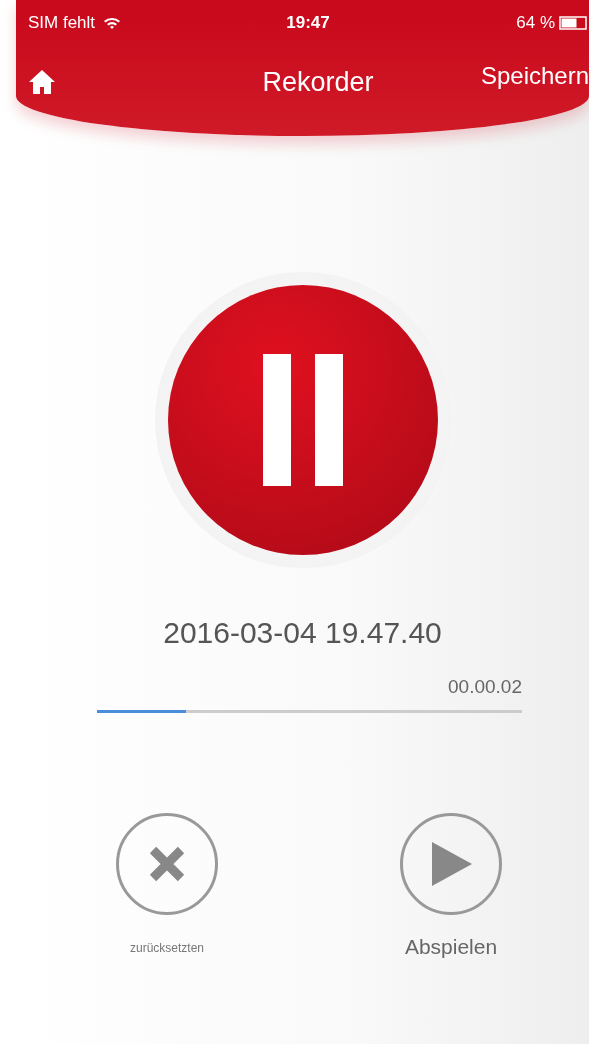 Image resolution: width=589 pixels, height=1044 pixels. Describe the element at coordinates (451, 946) in the screenshot. I see `button-label: Abspielen` at that location.